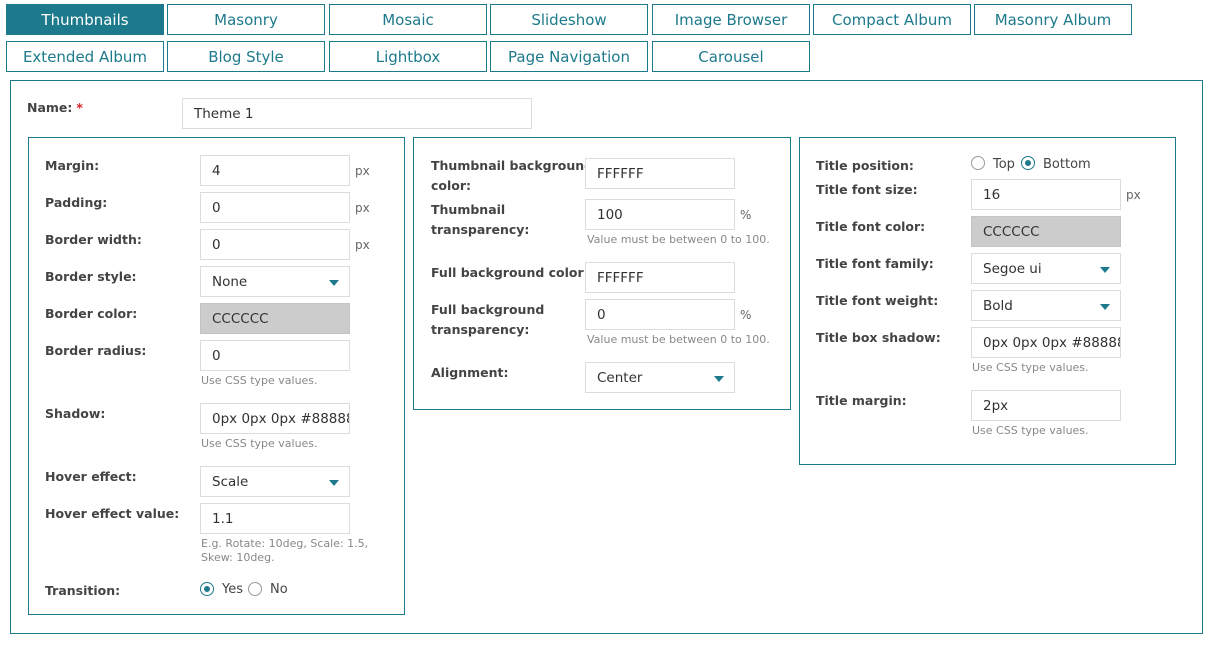  Describe the element at coordinates (620, 377) in the screenshot. I see `alignment-value: Center` at that location.